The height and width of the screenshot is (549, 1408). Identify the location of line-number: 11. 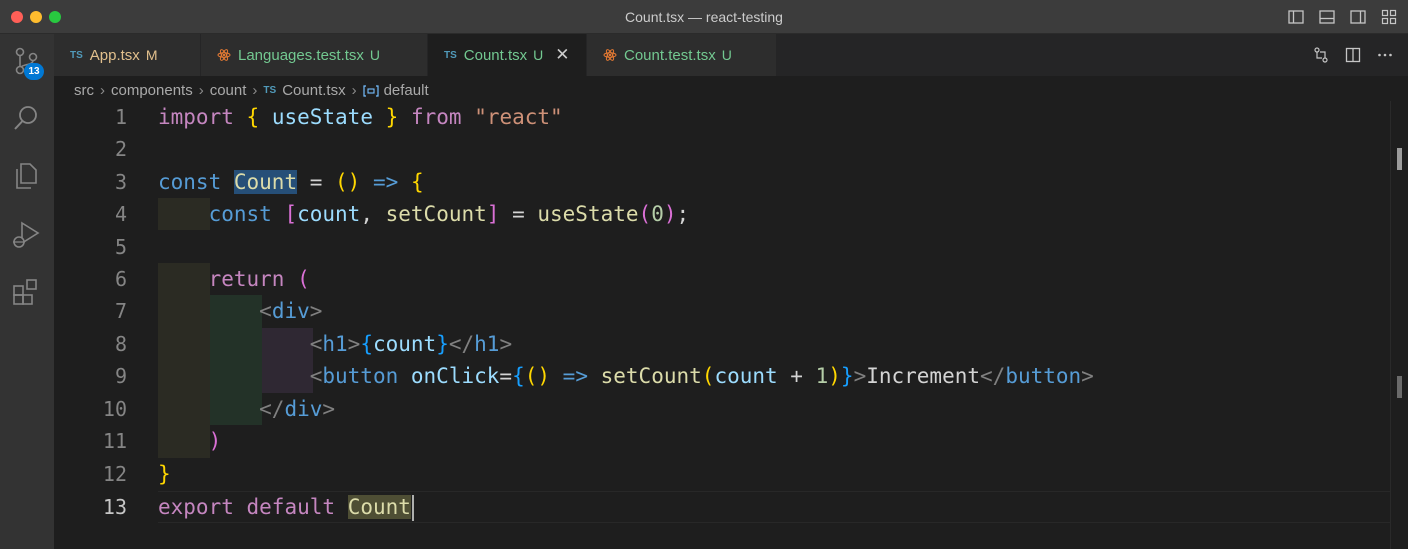
(114, 441).